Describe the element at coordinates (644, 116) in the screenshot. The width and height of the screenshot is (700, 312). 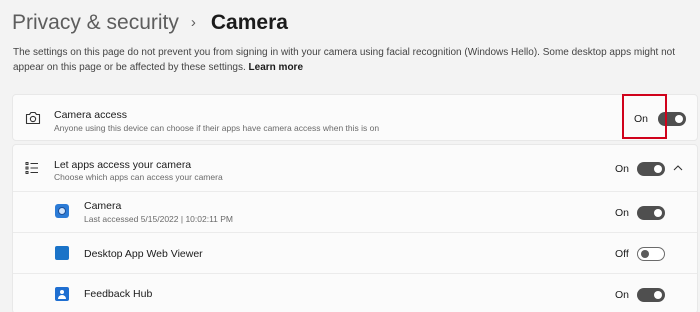
I see `highlight-box` at that location.